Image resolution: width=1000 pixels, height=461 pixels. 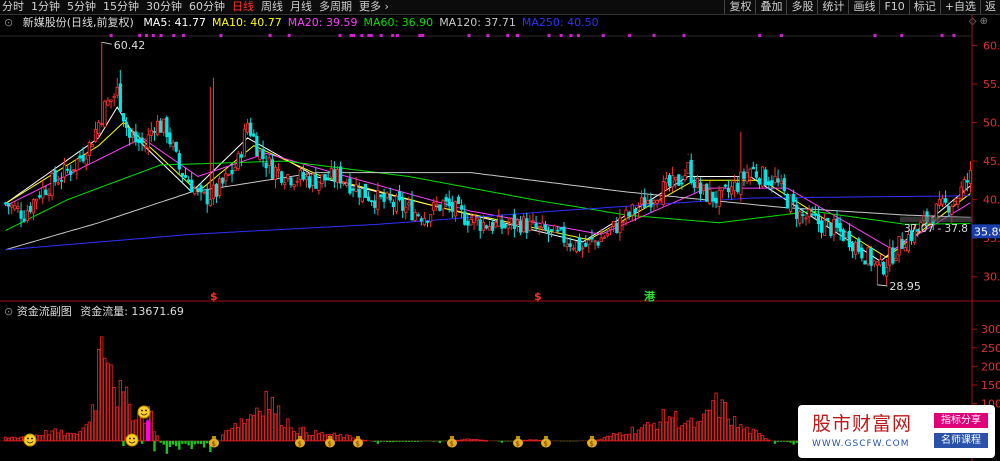 I want to click on low-annotation: 28.95, so click(x=905, y=286).